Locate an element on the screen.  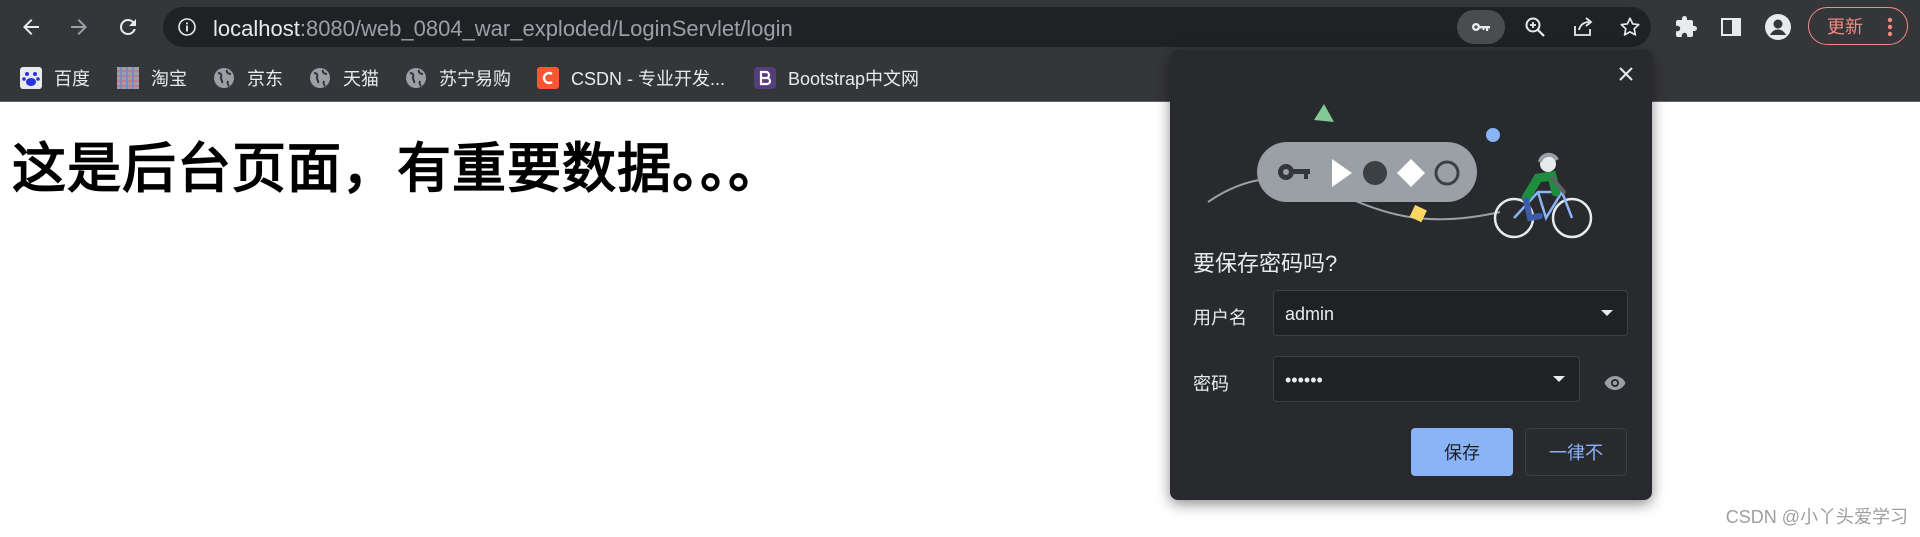
bookmark-label: 苏宁易购 is located at coordinates (475, 79).